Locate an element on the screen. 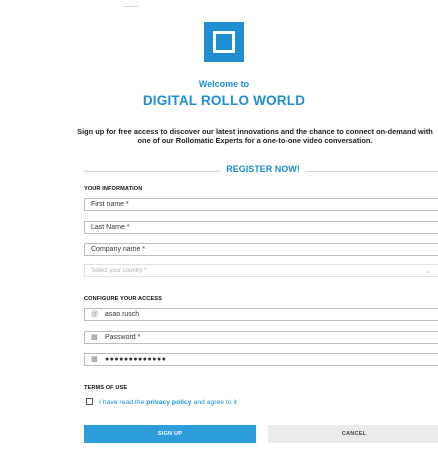 The image size is (438, 459). rollomatic-logo is located at coordinates (224, 42).